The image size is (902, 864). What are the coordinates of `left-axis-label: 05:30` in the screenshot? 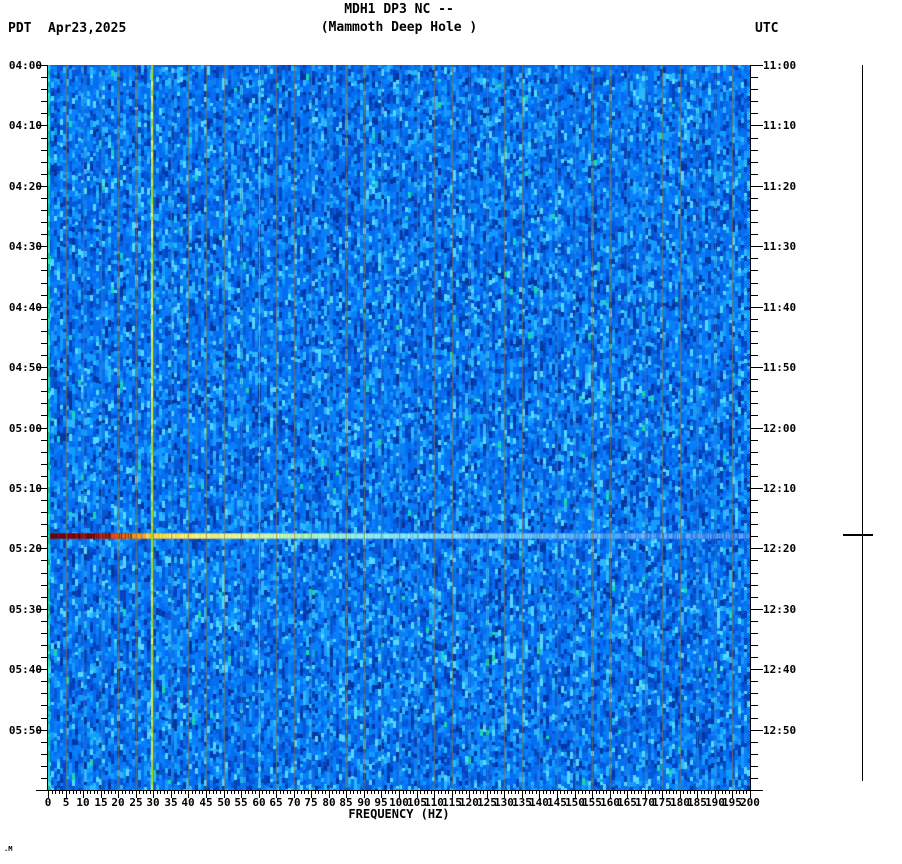 It's located at (25, 609).